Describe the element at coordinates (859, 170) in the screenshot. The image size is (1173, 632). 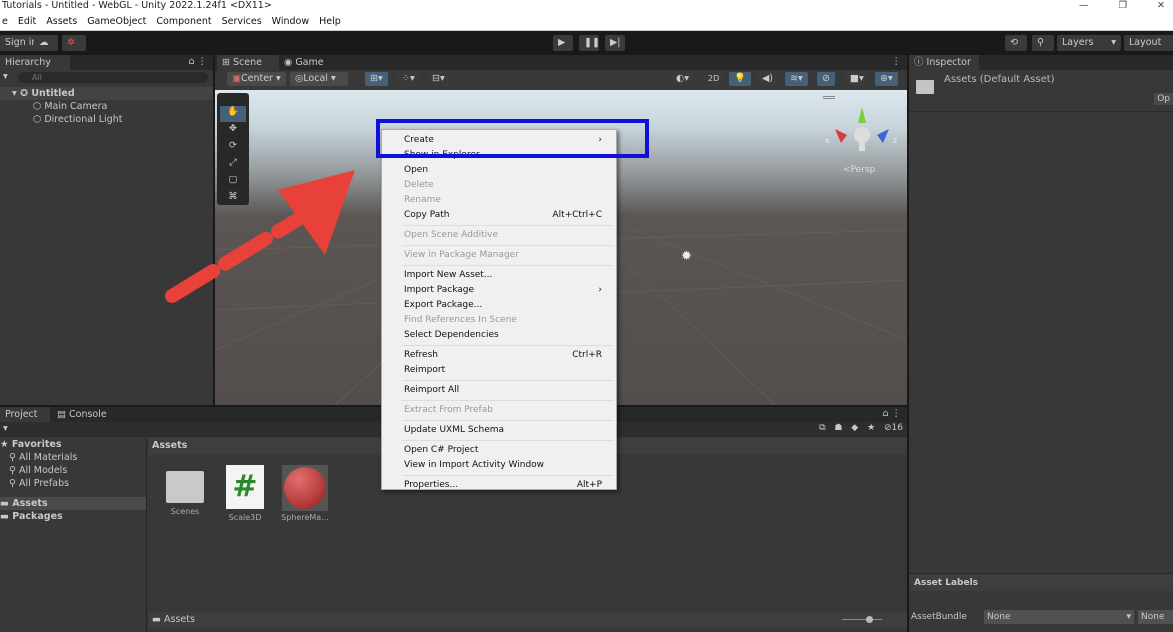
I see `projection-toggle: <Persp` at that location.